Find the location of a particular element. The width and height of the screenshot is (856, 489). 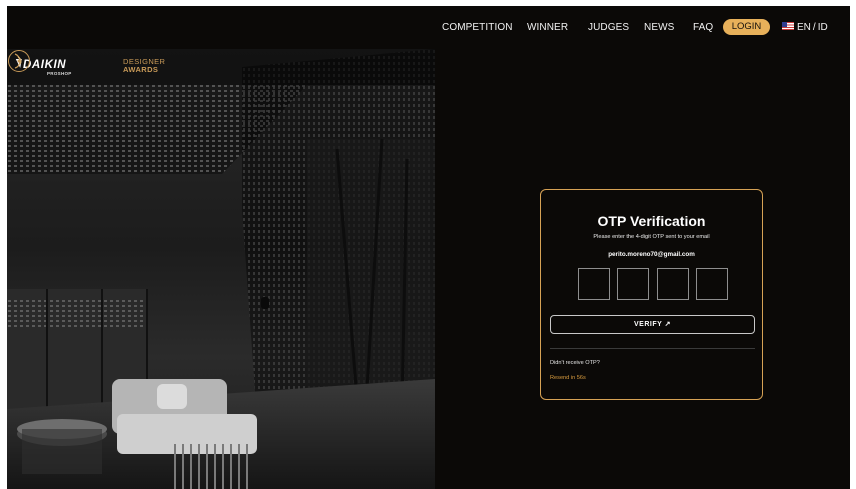

proshop-label: PROSHOP is located at coordinates (59, 73).